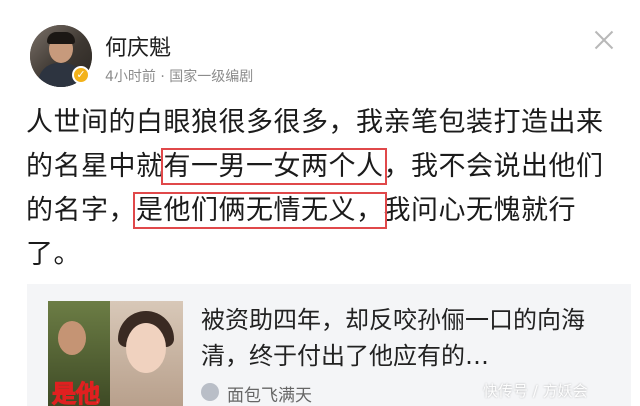  I want to click on verified-badge-icon: ✓, so click(81, 75).